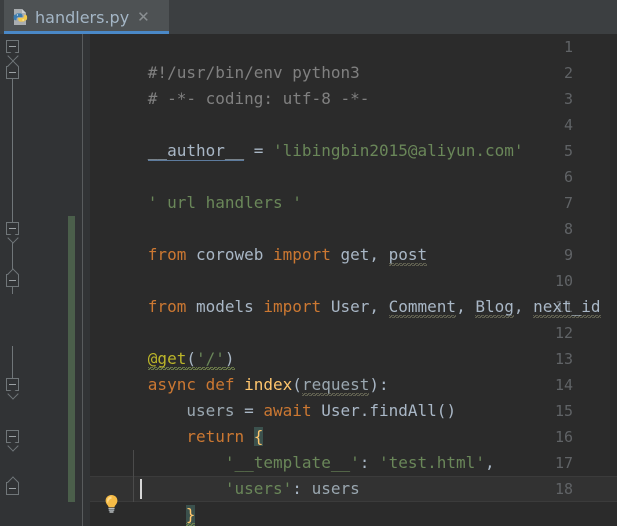 This screenshot has height=526, width=617. I want to click on docstring-token: ' url handlers ', so click(224, 202).